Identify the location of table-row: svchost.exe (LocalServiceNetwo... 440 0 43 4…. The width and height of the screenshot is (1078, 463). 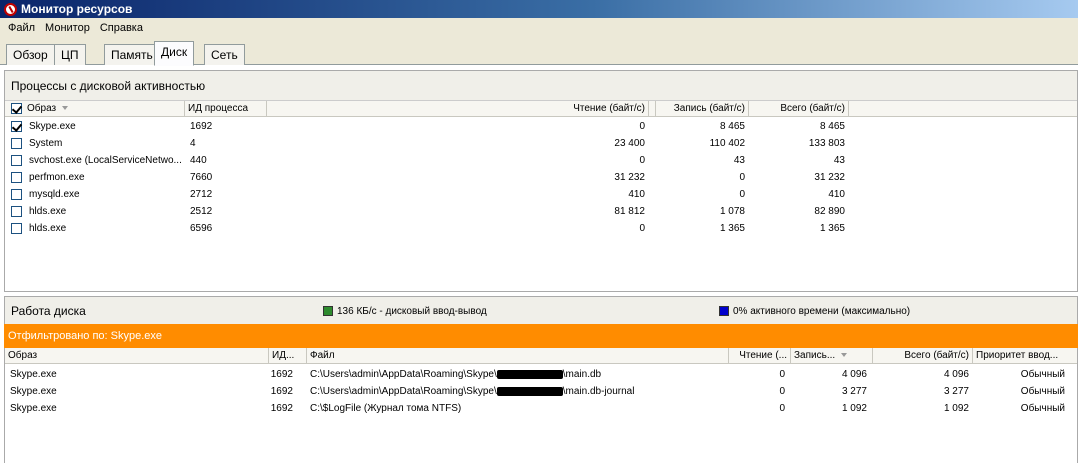
(541, 160).